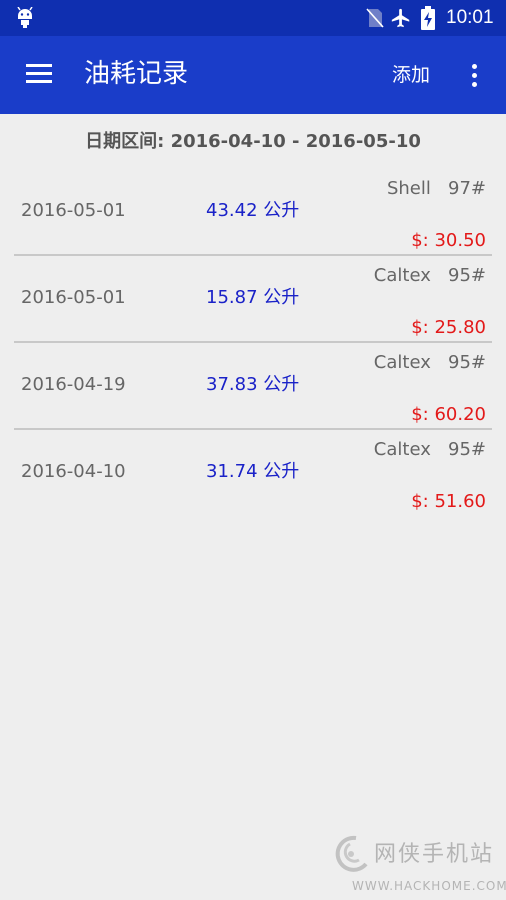  I want to click on watermark-url: WWW.HACKHOME.COM, so click(429, 886).